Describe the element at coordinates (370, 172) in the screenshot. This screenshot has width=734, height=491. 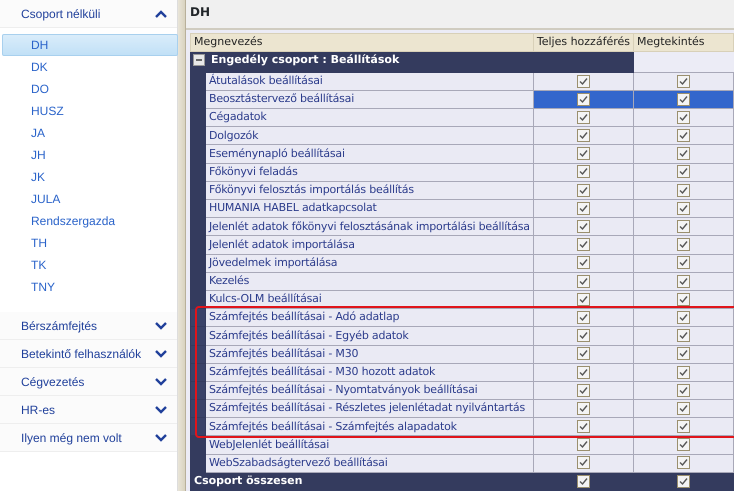
I see `table-cell: Főkönyvi feladás` at that location.